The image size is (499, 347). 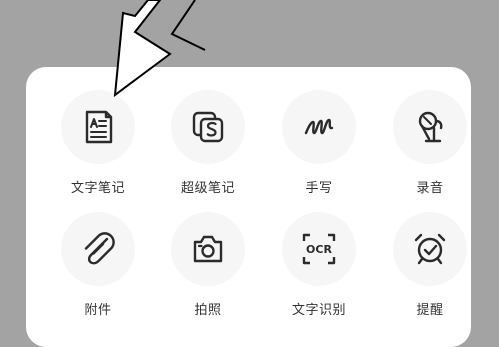 What do you see at coordinates (319, 127) in the screenshot?
I see `handwriting-icon` at bounding box center [319, 127].